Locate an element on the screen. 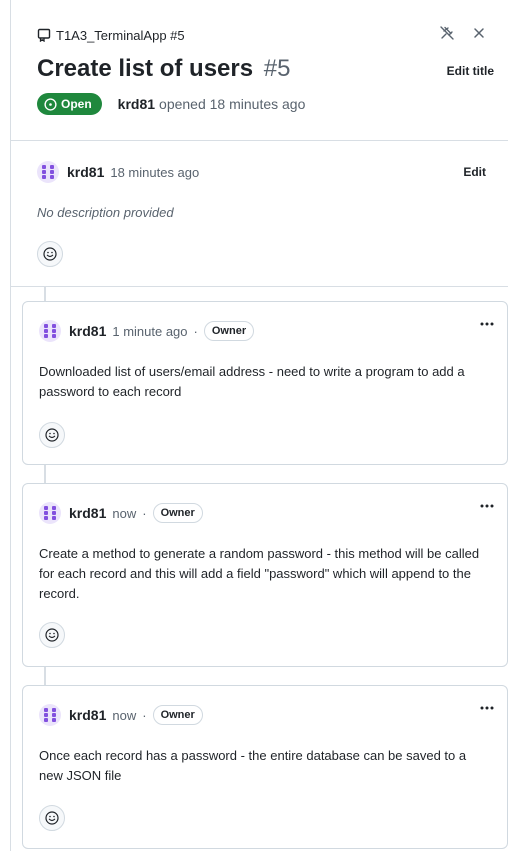 Image resolution: width=508 pixels, height=851 pixels. description-time: 18 minutes ago is located at coordinates (154, 172).